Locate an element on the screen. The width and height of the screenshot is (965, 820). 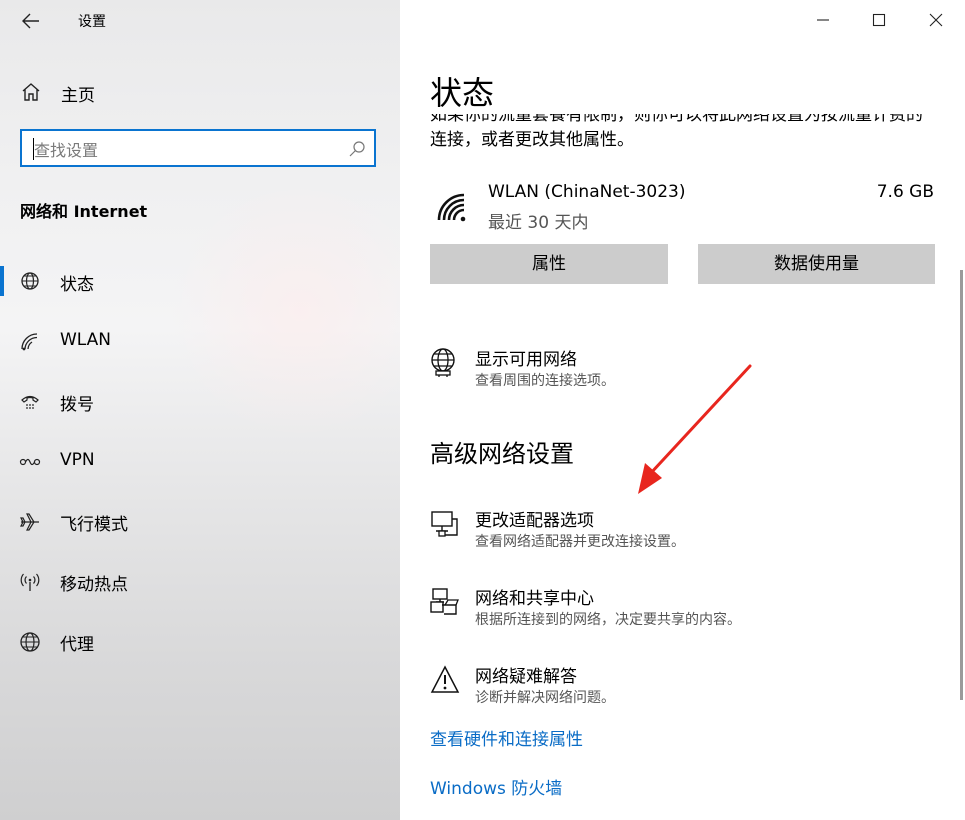
airplane-icon is located at coordinates (29, 522).